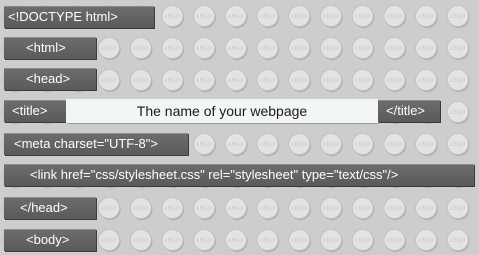 This screenshot has width=479, height=255. What do you see at coordinates (50, 208) in the screenshot?
I see `head-close-brick: </head>` at bounding box center [50, 208].